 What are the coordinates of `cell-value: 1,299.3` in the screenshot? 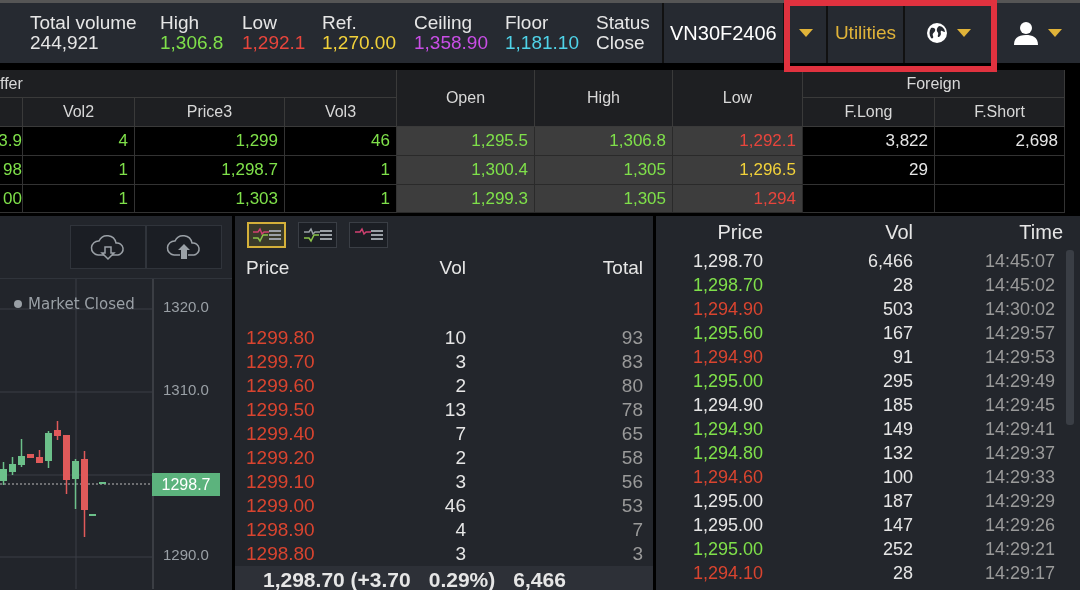 It's located at (499, 198).